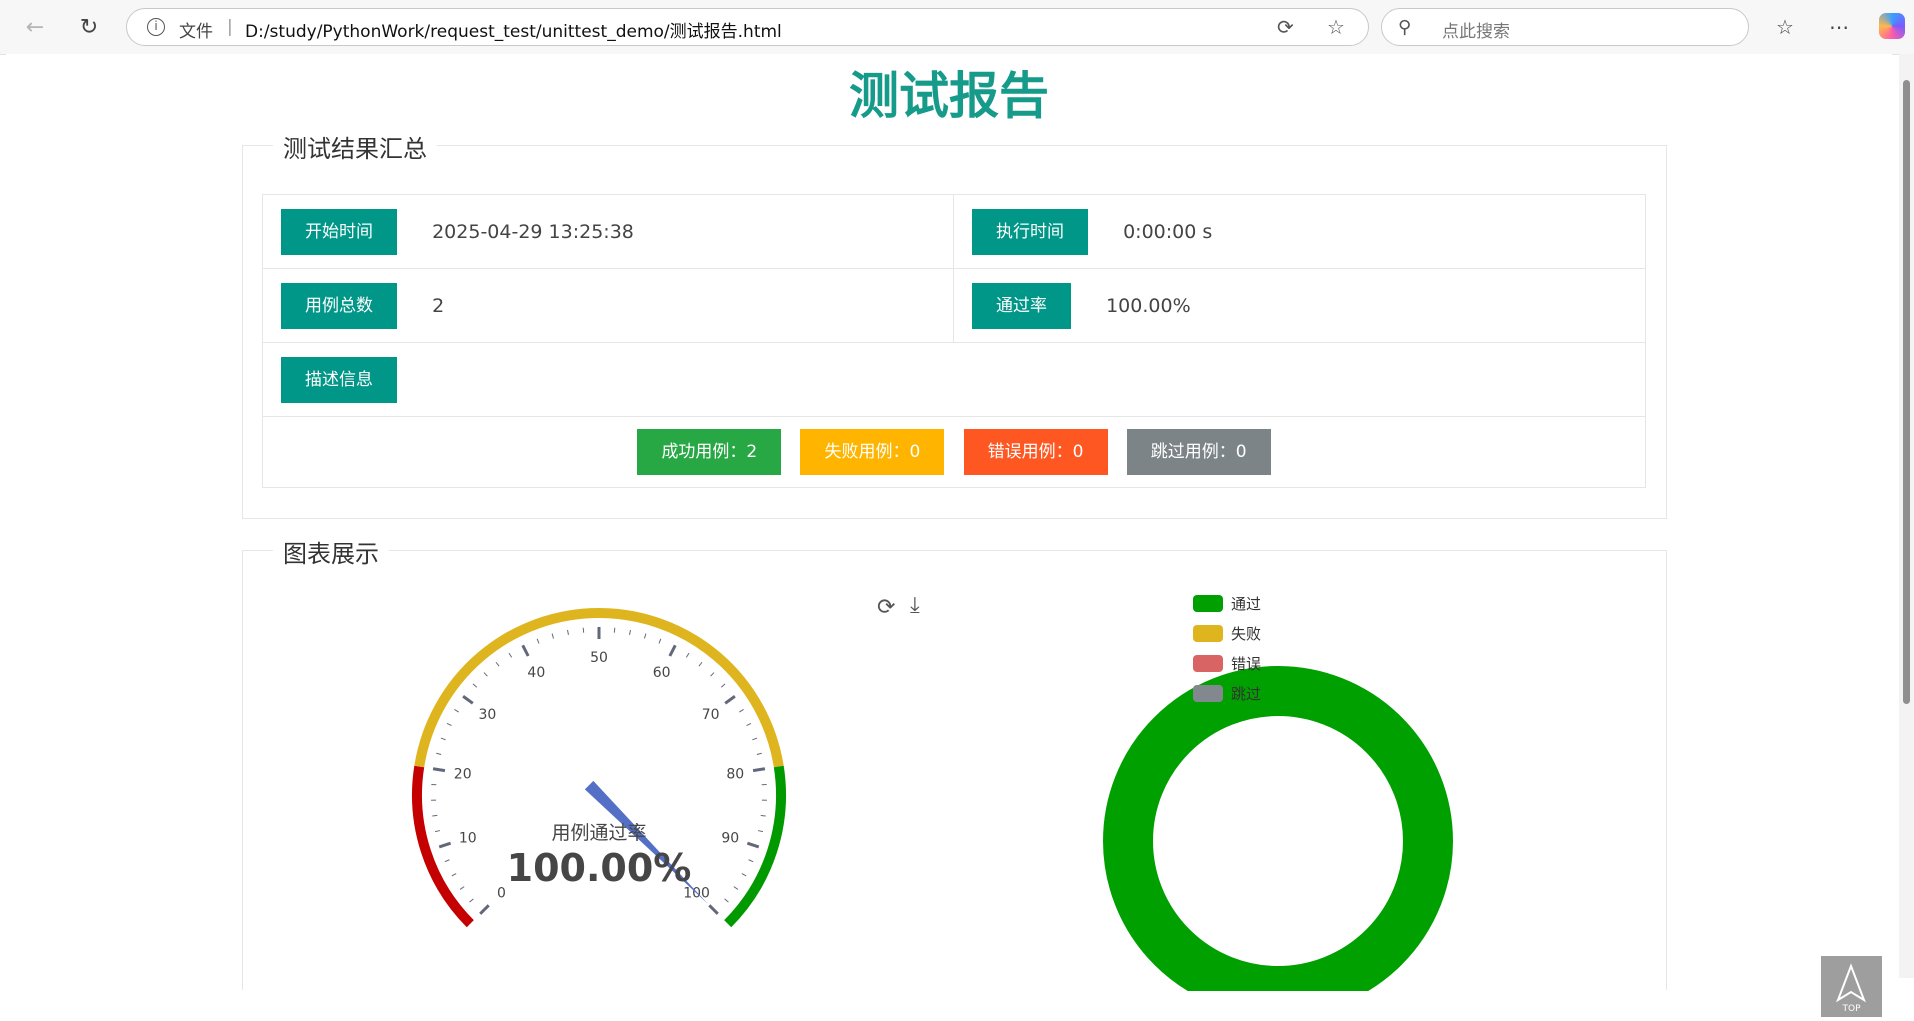 The width and height of the screenshot is (1914, 1021). I want to click on gauge-tick-label: 30, so click(487, 715).